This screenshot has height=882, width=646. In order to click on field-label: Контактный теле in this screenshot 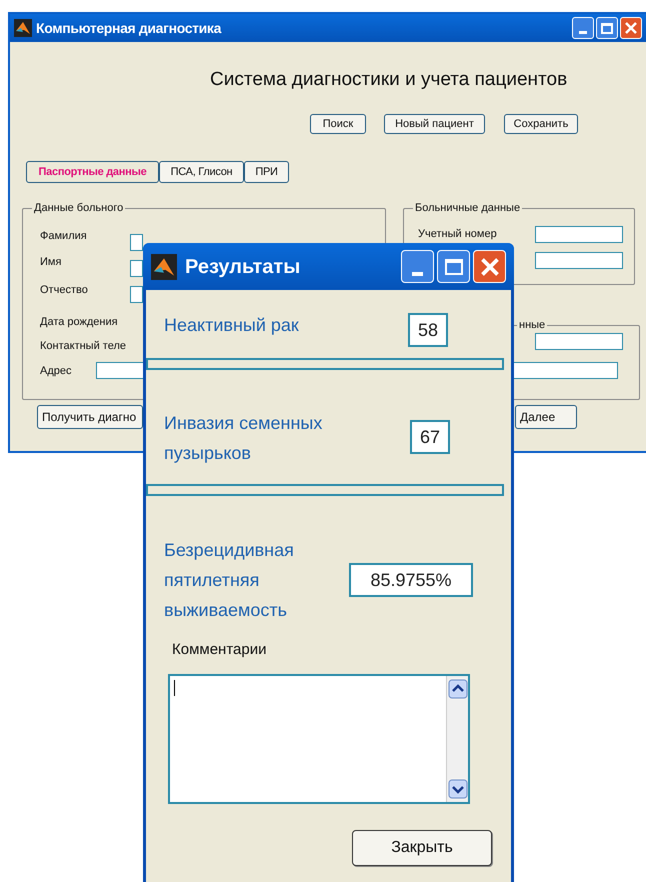, I will do `click(83, 346)`.